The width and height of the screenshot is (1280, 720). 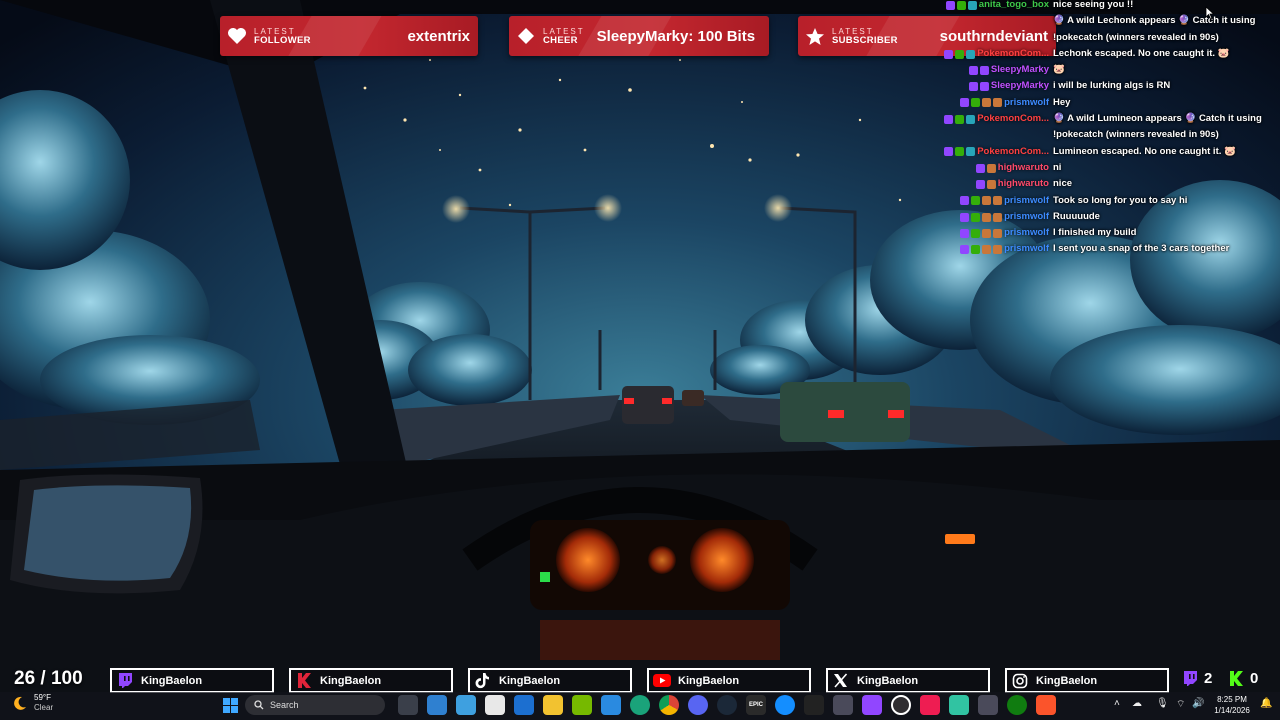 What do you see at coordinates (729, 680) in the screenshot?
I see `social-youtube: KingBaelon` at bounding box center [729, 680].